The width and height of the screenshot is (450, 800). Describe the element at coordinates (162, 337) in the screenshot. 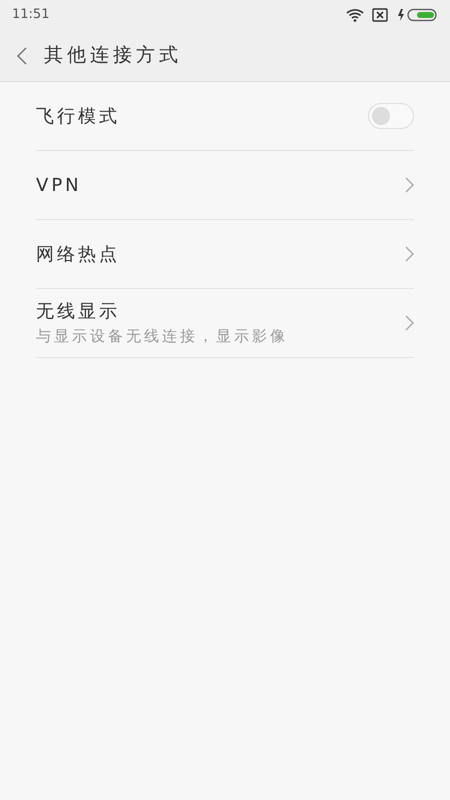

I see `row-description: 与显示设备无线连接，显示影像` at that location.